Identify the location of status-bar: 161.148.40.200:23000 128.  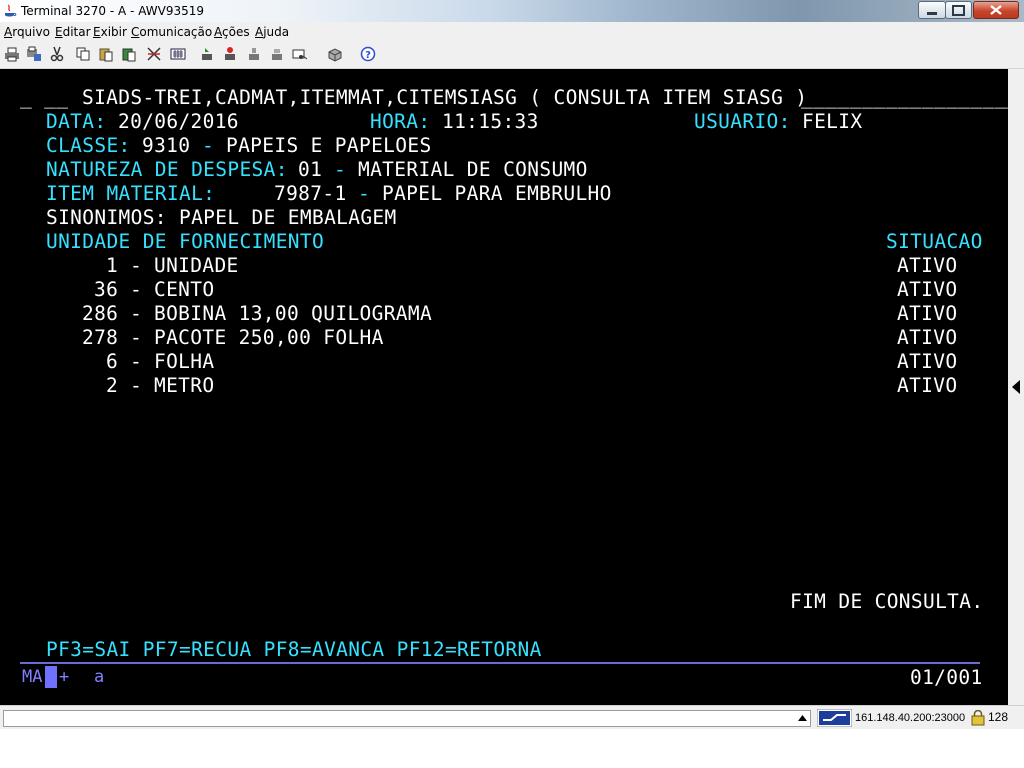
(512, 717).